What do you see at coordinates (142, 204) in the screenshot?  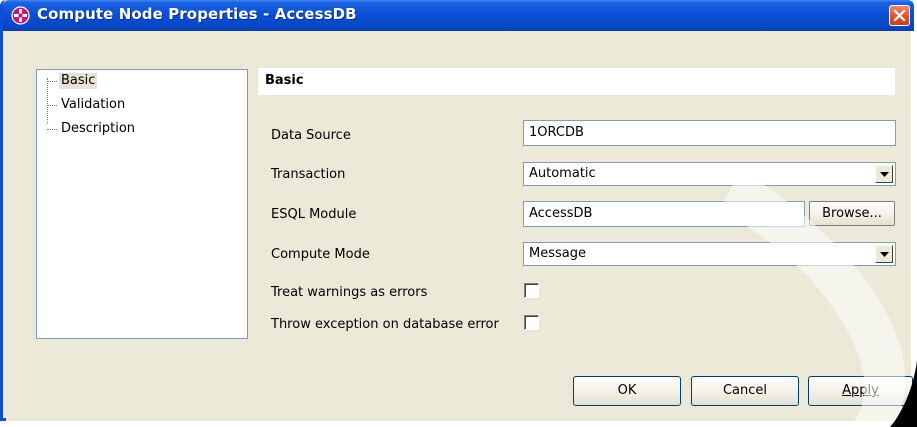 I see `property-tree: Basic Validation Description` at bounding box center [142, 204].